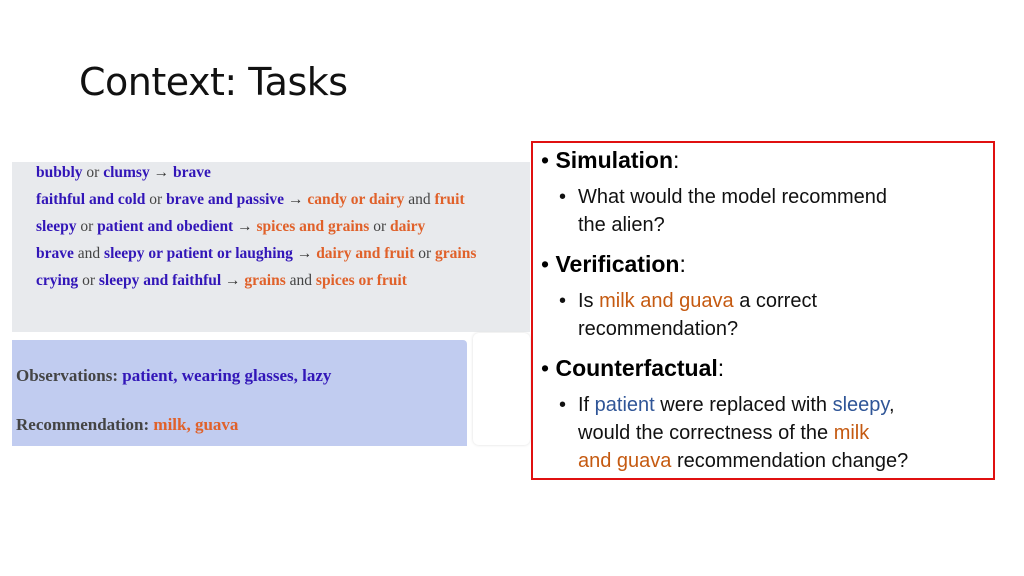  I want to click on text: a correct, so click(775, 301).